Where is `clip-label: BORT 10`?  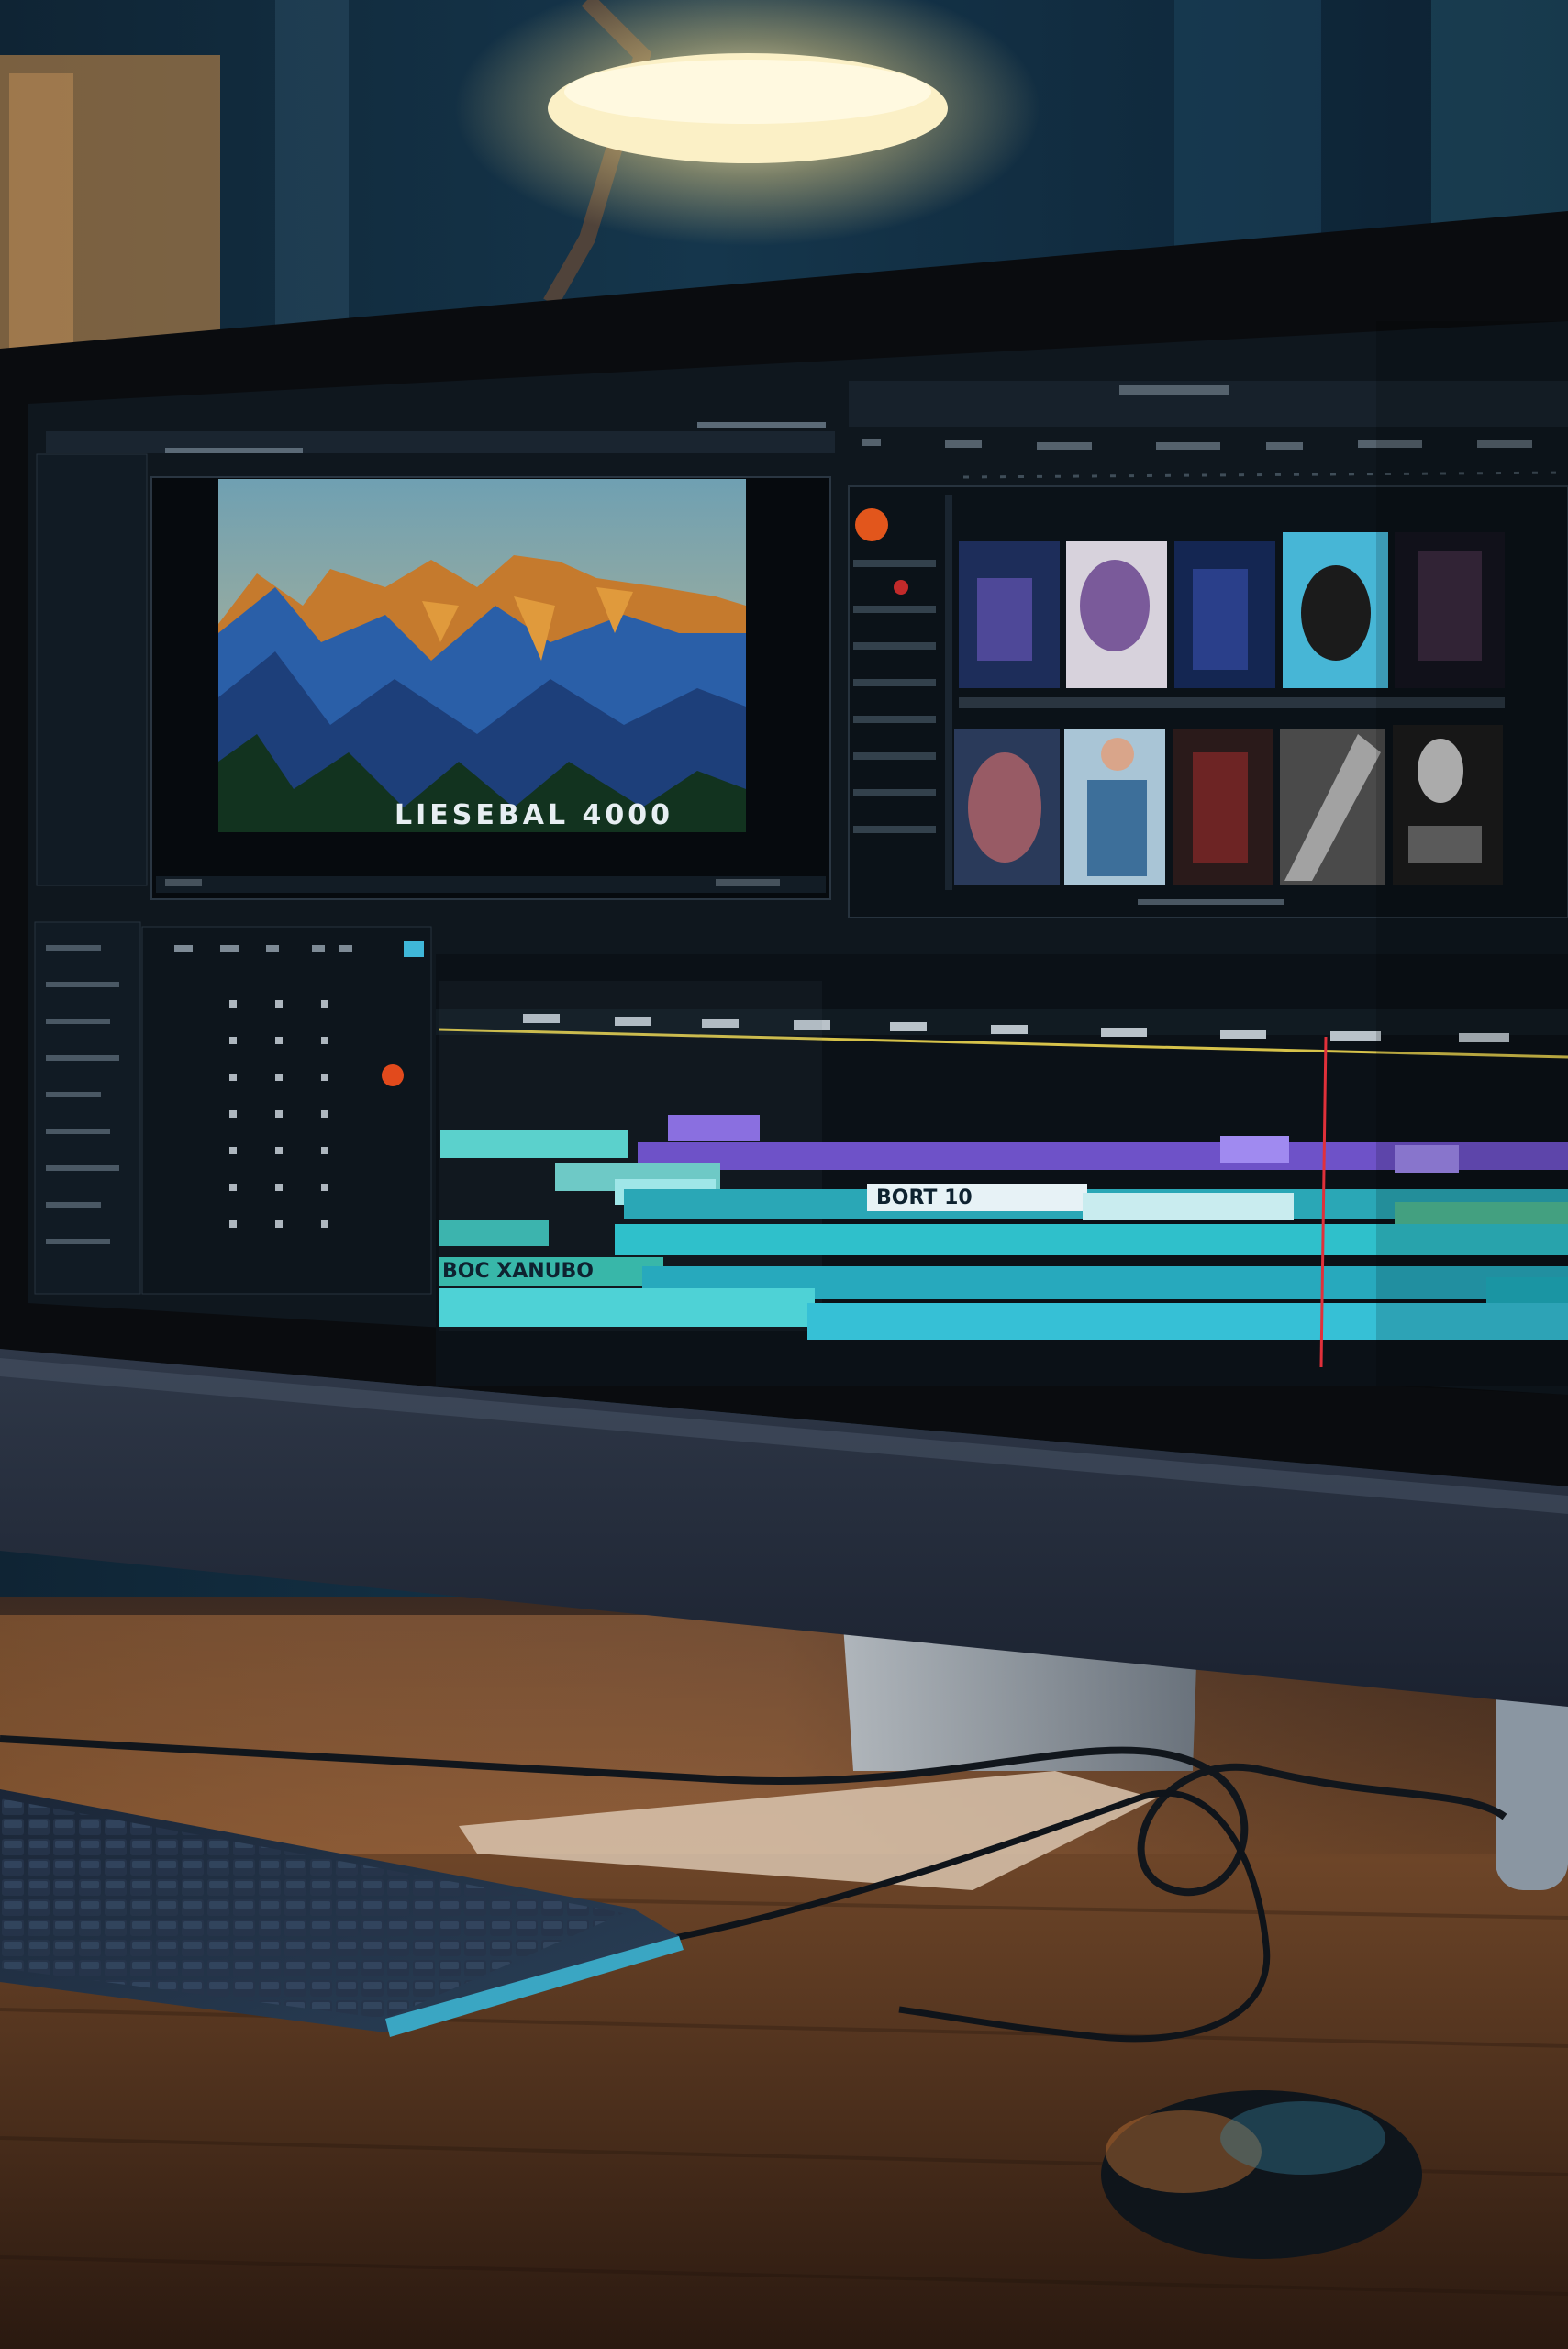 clip-label: BORT 10 is located at coordinates (924, 1197).